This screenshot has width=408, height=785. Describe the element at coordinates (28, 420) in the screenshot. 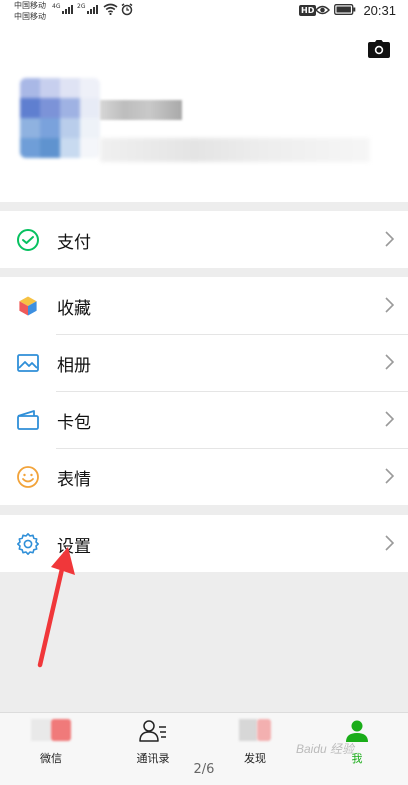

I see `wallet-icon` at that location.